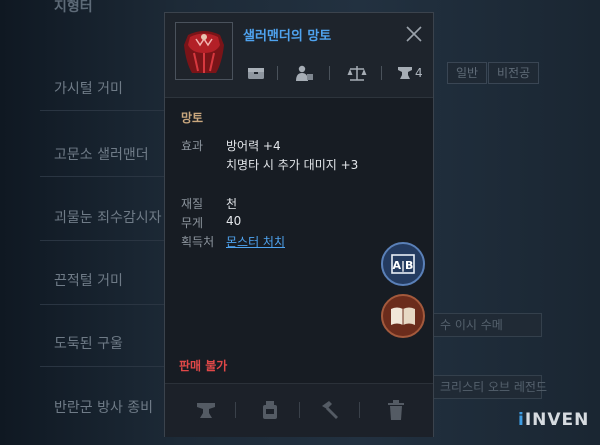  What do you see at coordinates (357, 73) in the screenshot?
I see `scale-icon` at bounding box center [357, 73].